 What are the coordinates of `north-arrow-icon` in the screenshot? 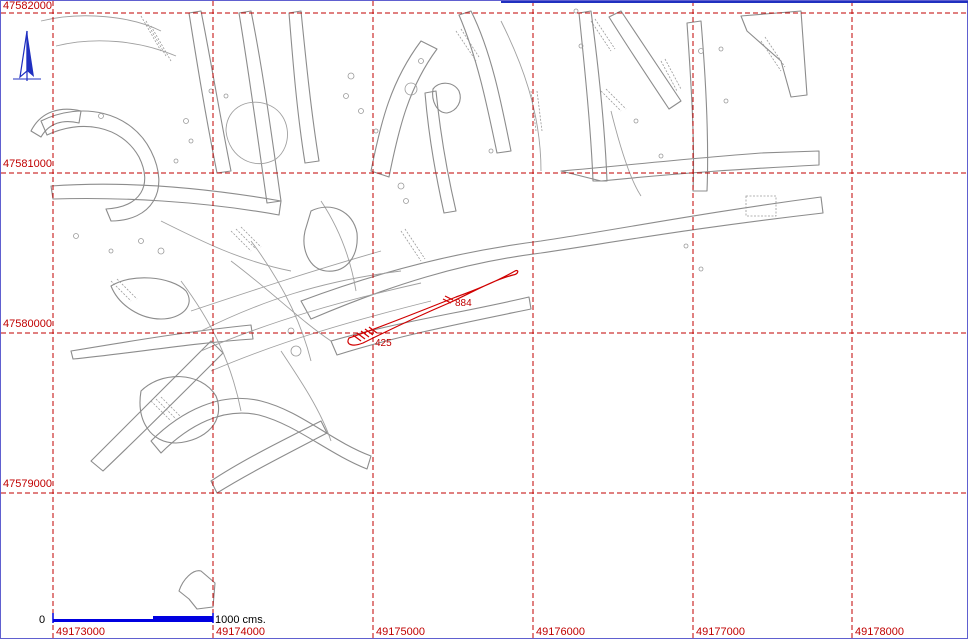 It's located at (27, 55).